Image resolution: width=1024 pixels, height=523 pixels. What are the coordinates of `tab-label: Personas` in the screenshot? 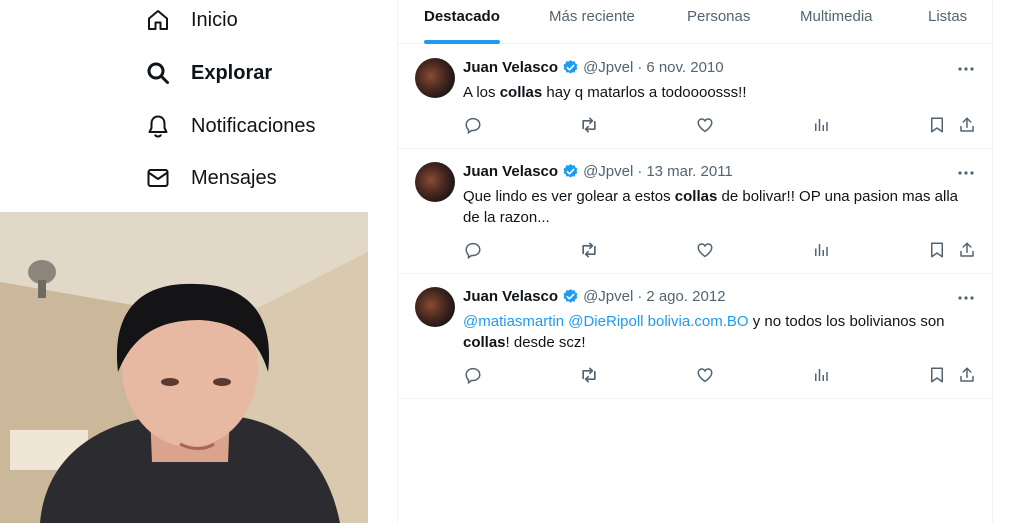 It's located at (719, 16).